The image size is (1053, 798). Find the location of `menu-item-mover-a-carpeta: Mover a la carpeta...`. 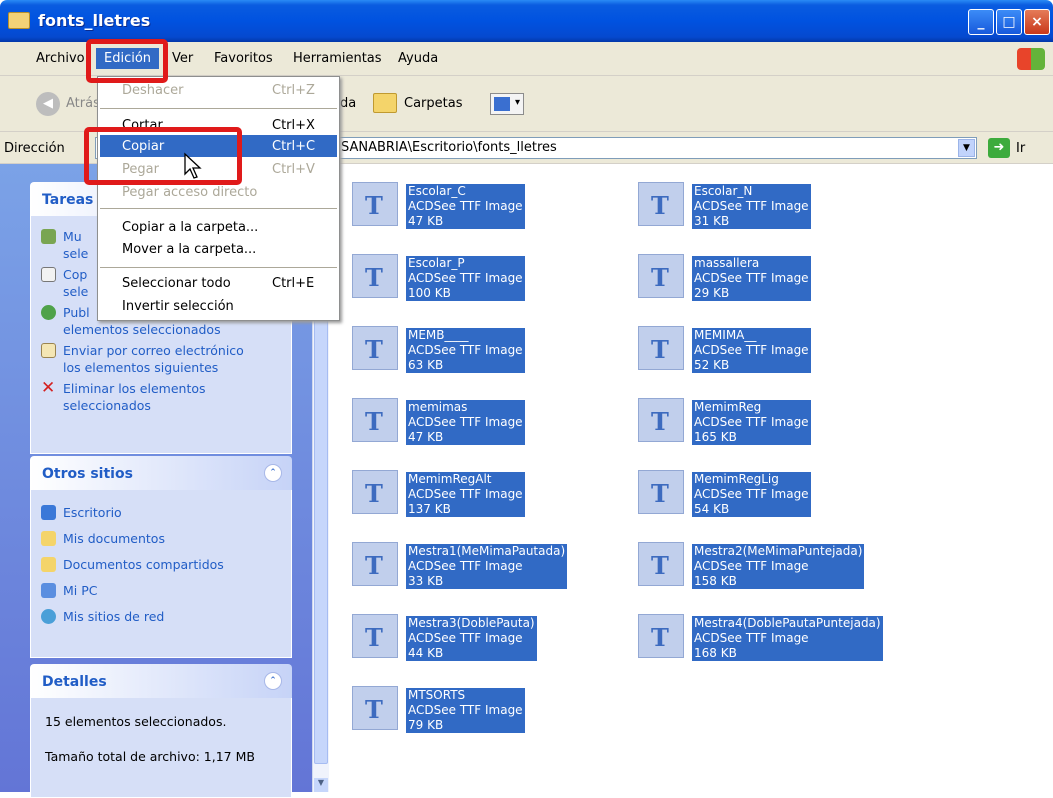

menu-item-mover-a-carpeta: Mover a la carpeta... is located at coordinates (218, 249).